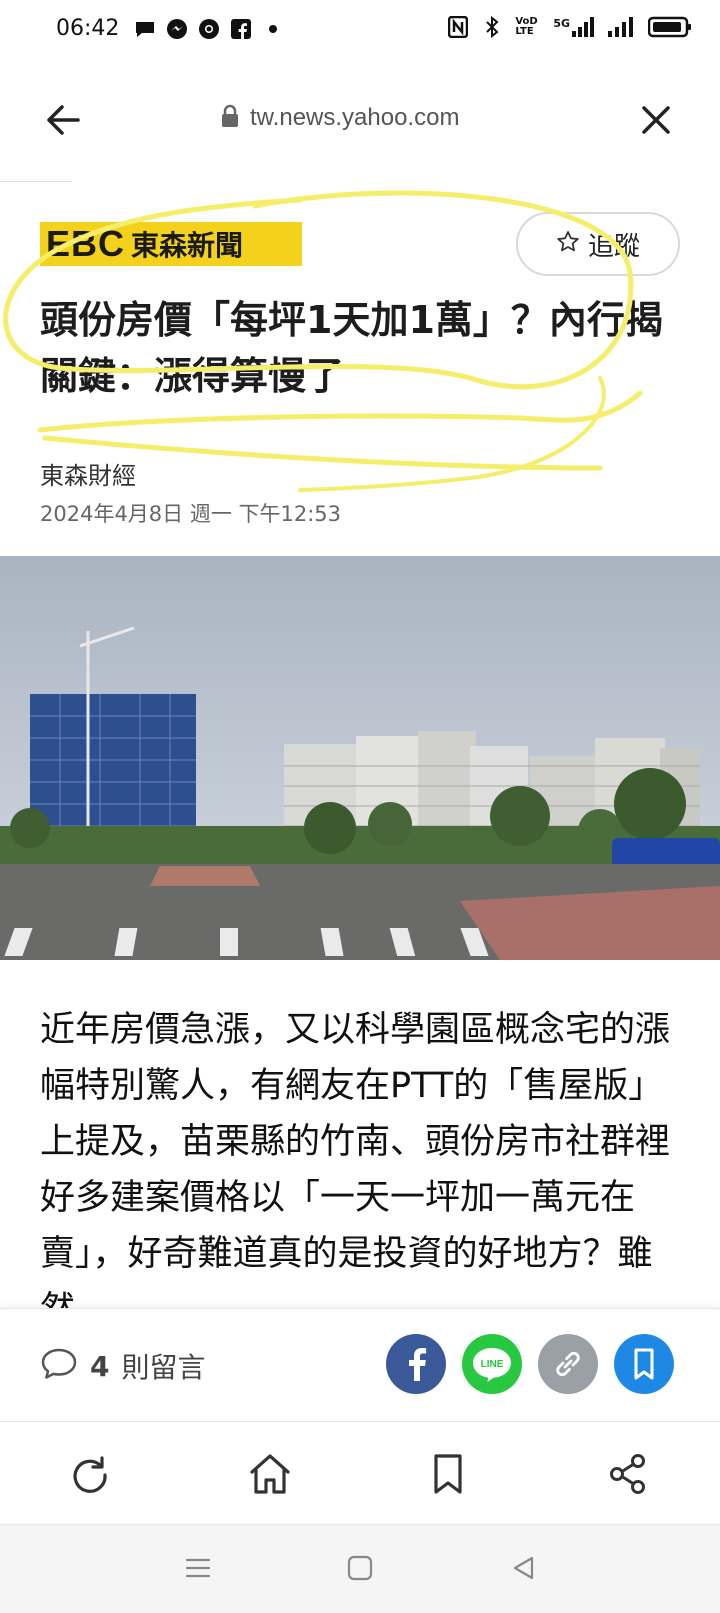  I want to click on comment-label: 則留言, so click(163, 1367).